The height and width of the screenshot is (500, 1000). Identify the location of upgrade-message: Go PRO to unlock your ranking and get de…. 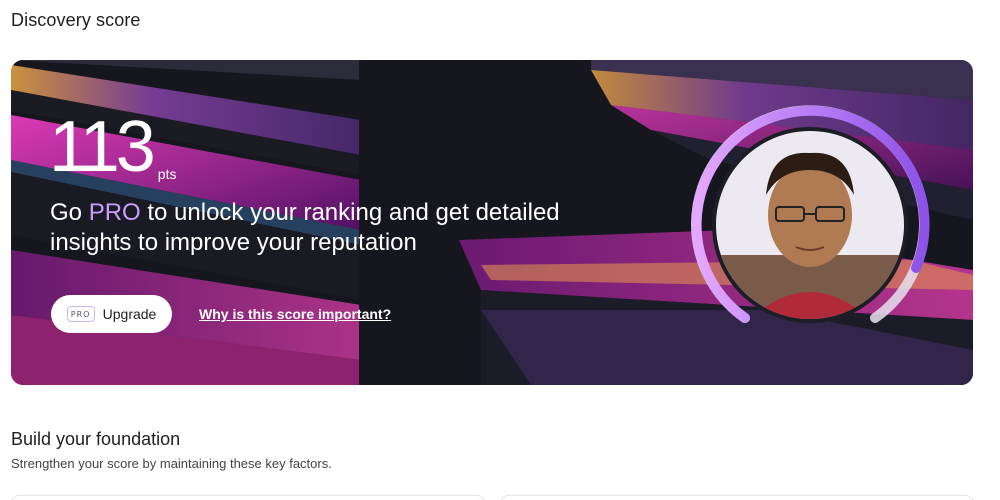
(330, 228).